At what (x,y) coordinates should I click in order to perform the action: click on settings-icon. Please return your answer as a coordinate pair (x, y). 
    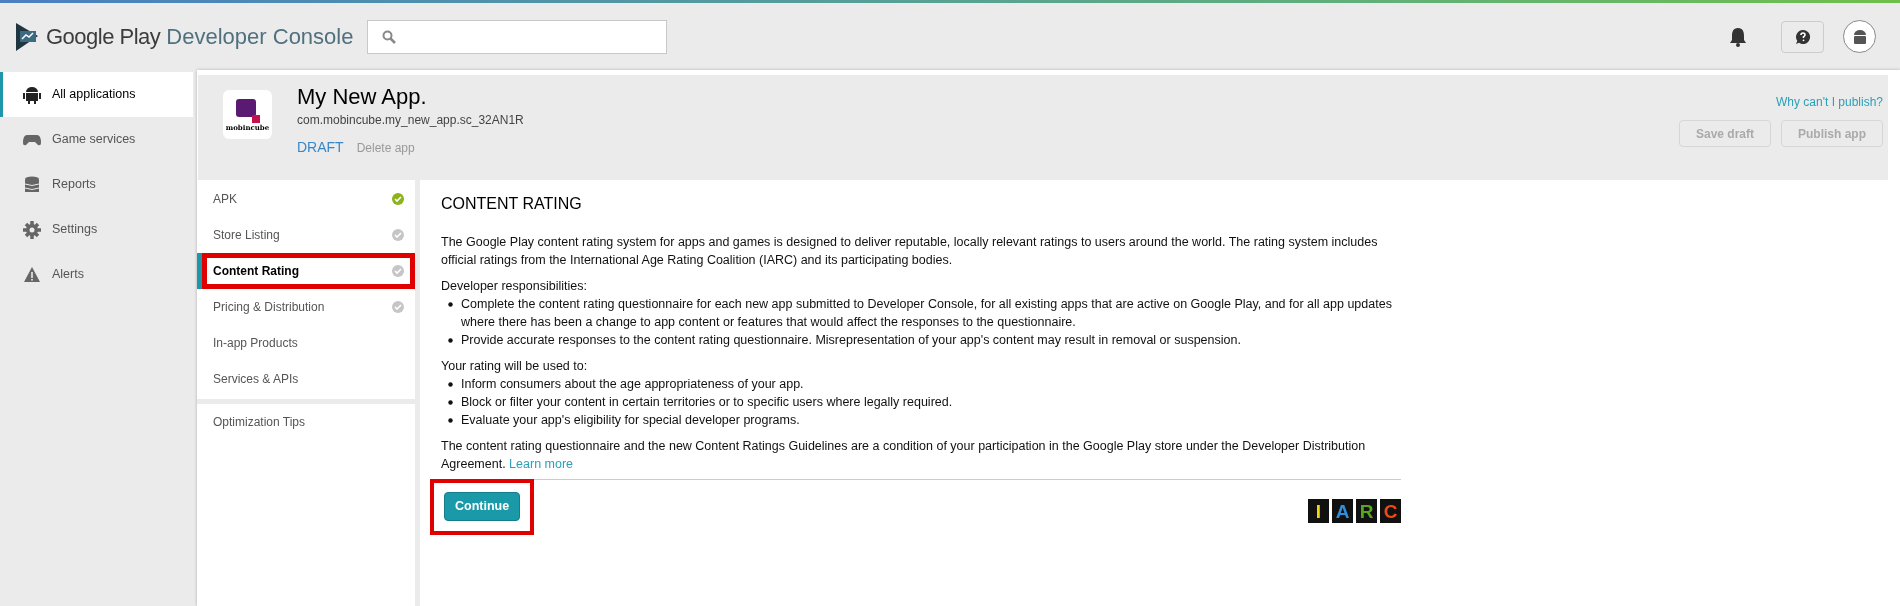
    Looking at the image, I should click on (32, 229).